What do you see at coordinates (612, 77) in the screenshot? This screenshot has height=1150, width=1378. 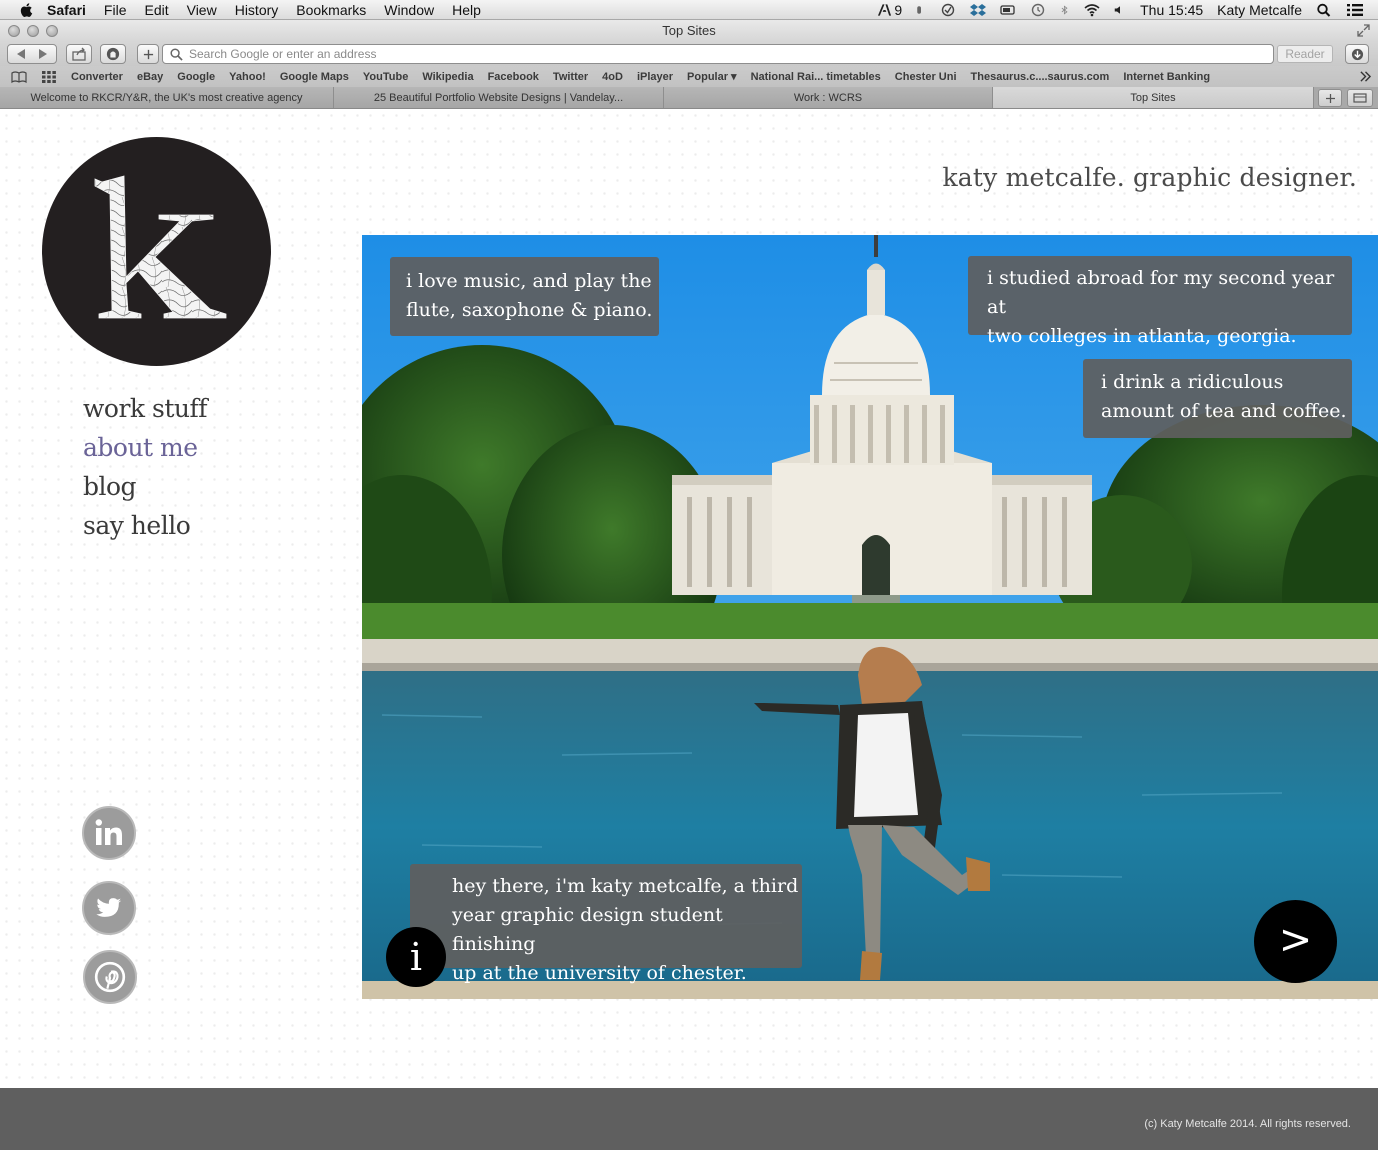 I see `bookmark-4od: 4oD` at bounding box center [612, 77].